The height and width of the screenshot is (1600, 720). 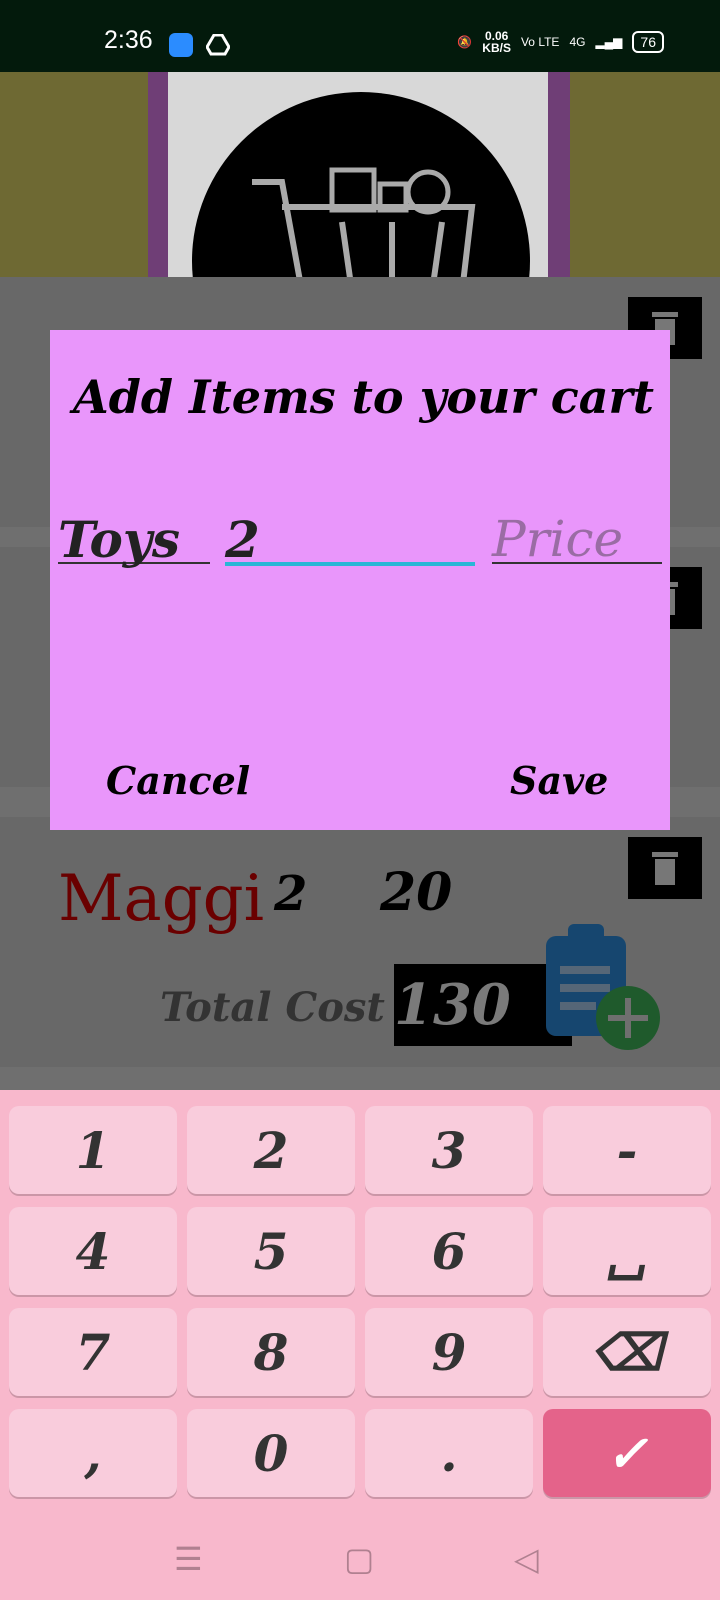 What do you see at coordinates (496, 42) in the screenshot?
I see `net-speed: 0.06 KB/S` at bounding box center [496, 42].